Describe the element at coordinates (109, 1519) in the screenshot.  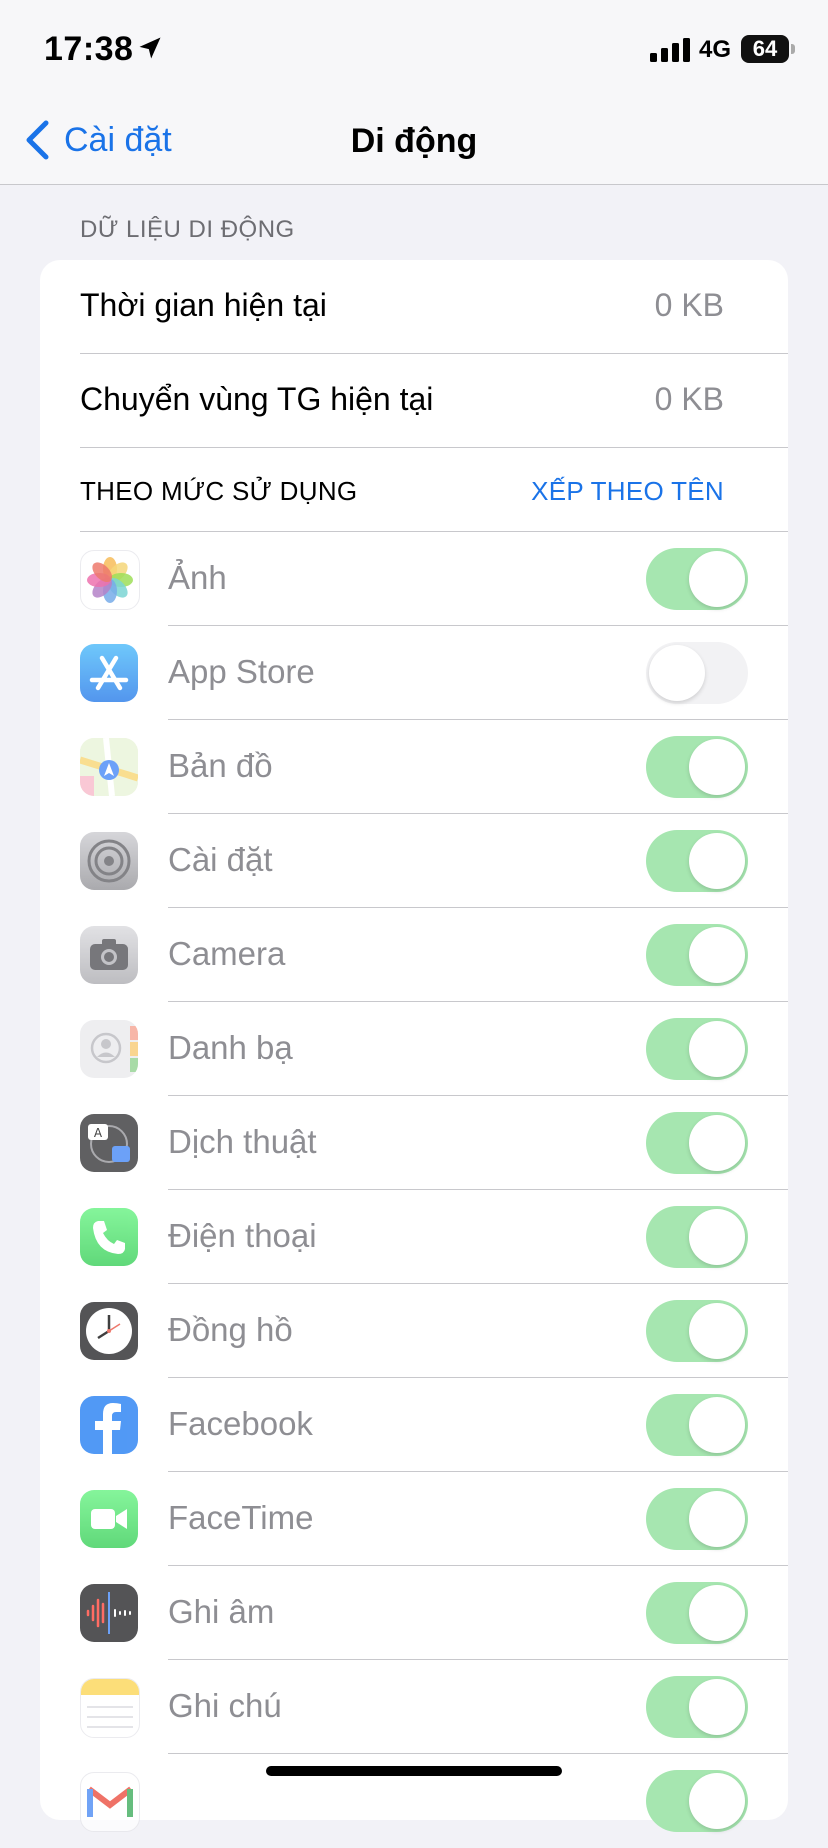
I see `facetime-icon` at that location.